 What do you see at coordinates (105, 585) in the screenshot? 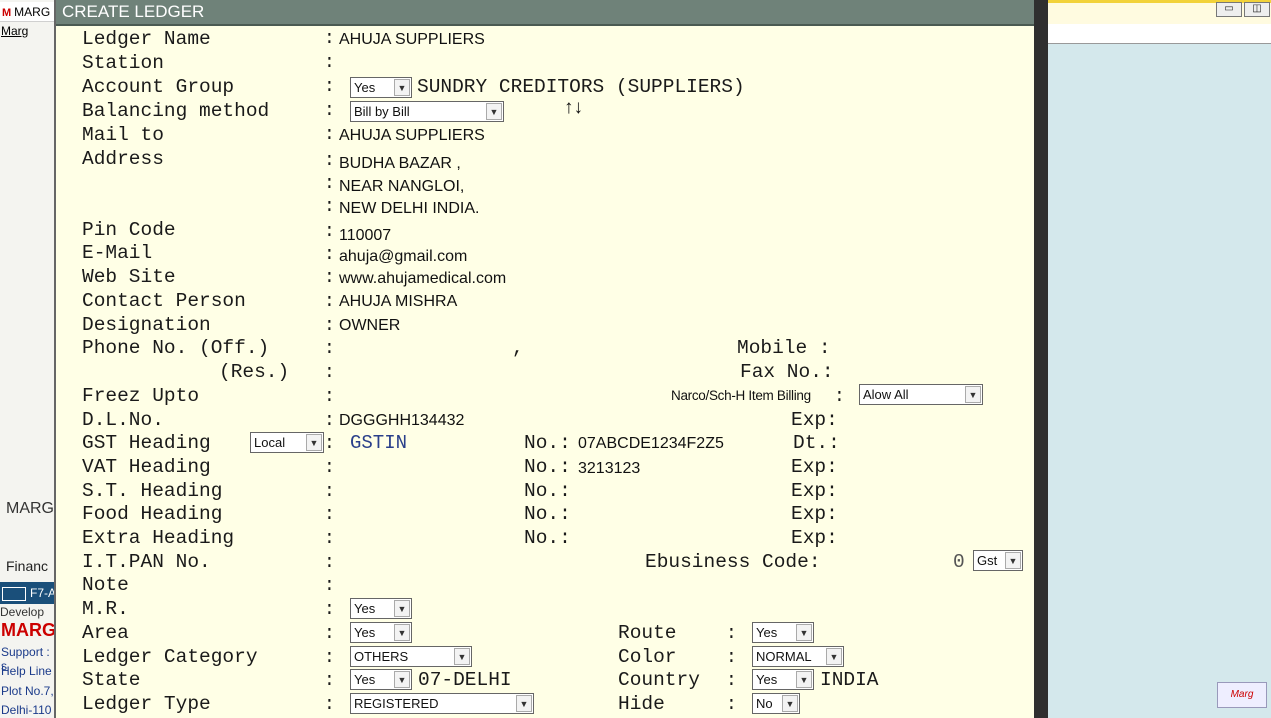
I see `note-label: Note` at bounding box center [105, 585].